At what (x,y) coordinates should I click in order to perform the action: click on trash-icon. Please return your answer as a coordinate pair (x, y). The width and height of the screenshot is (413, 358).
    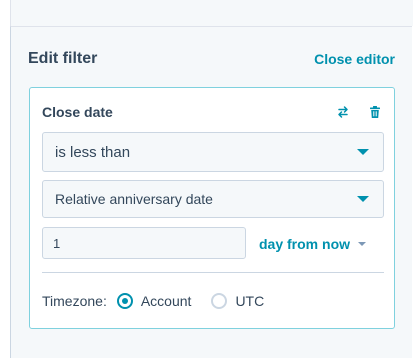
    Looking at the image, I should click on (375, 112).